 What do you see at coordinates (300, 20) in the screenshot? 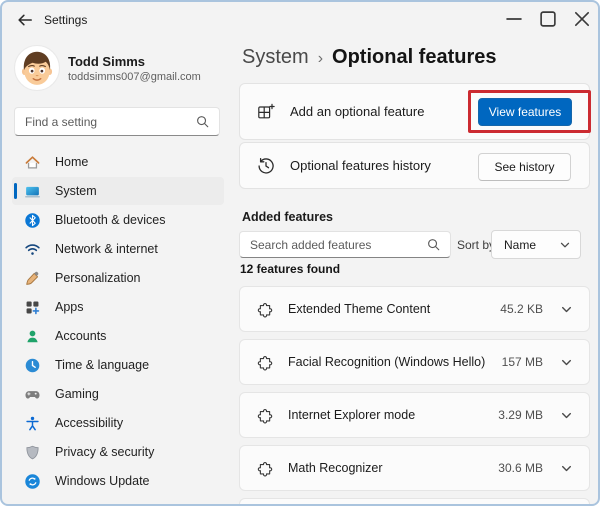
I see `titlebar: Settings` at bounding box center [300, 20].